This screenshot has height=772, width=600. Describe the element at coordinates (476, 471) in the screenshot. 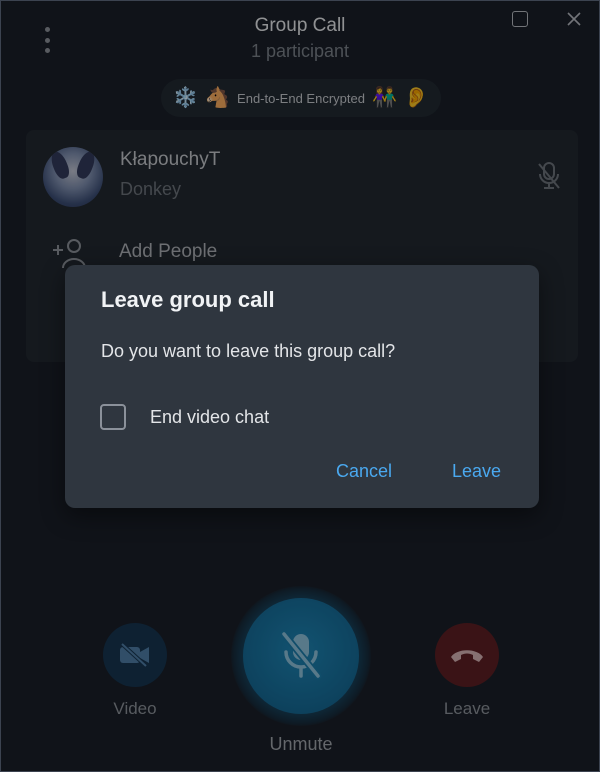

I see `leave-button: Leave` at that location.